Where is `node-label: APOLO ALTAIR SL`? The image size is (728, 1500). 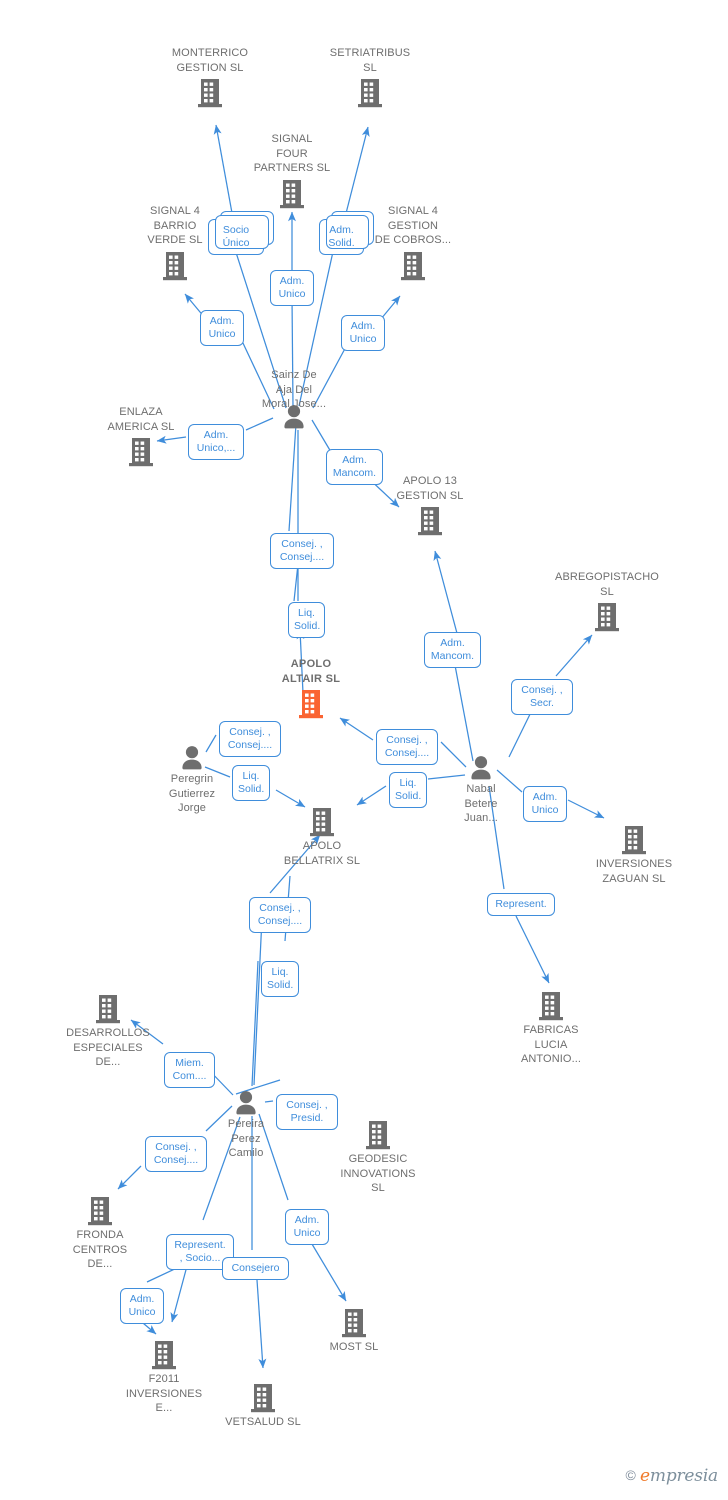 node-label: APOLO ALTAIR SL is located at coordinates (311, 671).